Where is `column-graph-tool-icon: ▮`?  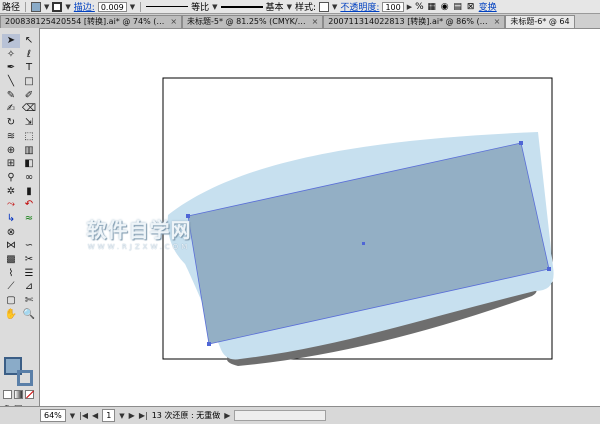 column-graph-tool-icon: ▮ is located at coordinates (29, 192).